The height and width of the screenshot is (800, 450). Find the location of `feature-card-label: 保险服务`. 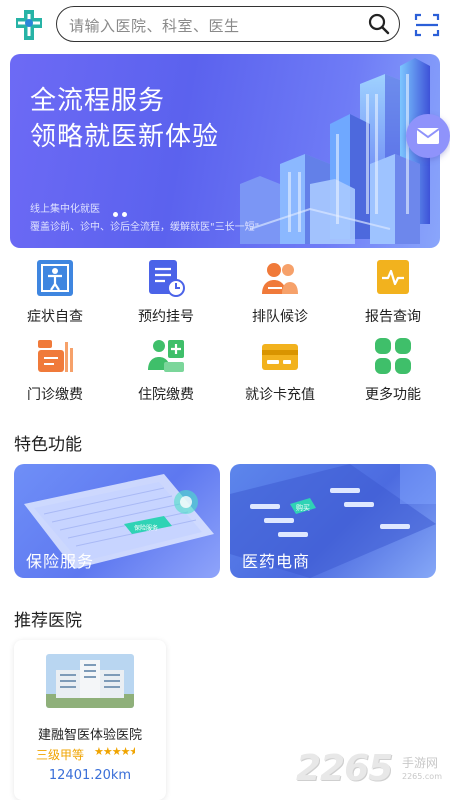

feature-card-label: 保险服务 is located at coordinates (60, 561).